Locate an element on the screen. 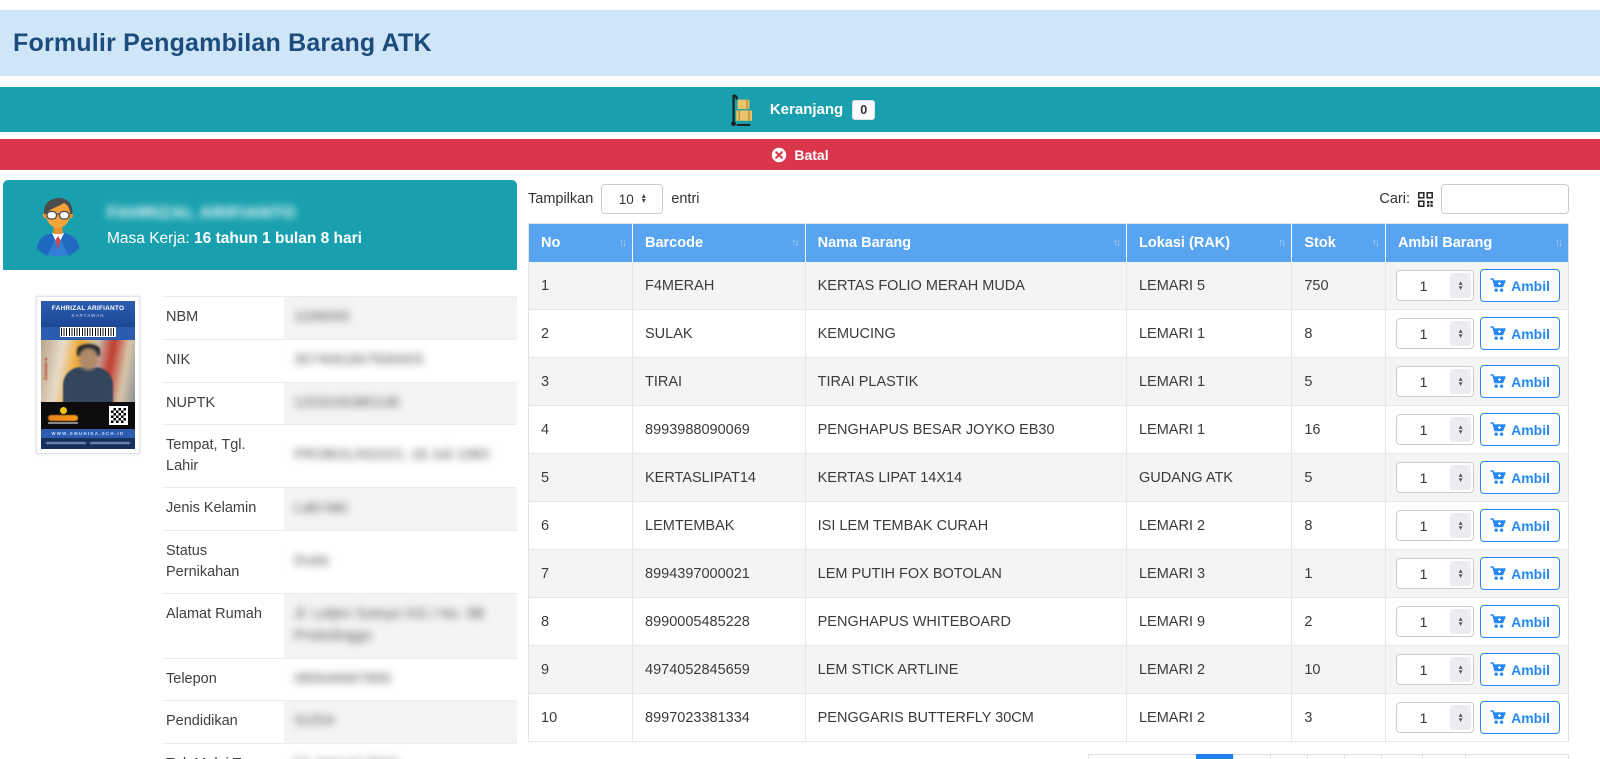  search-label: Cari: is located at coordinates (1394, 199).